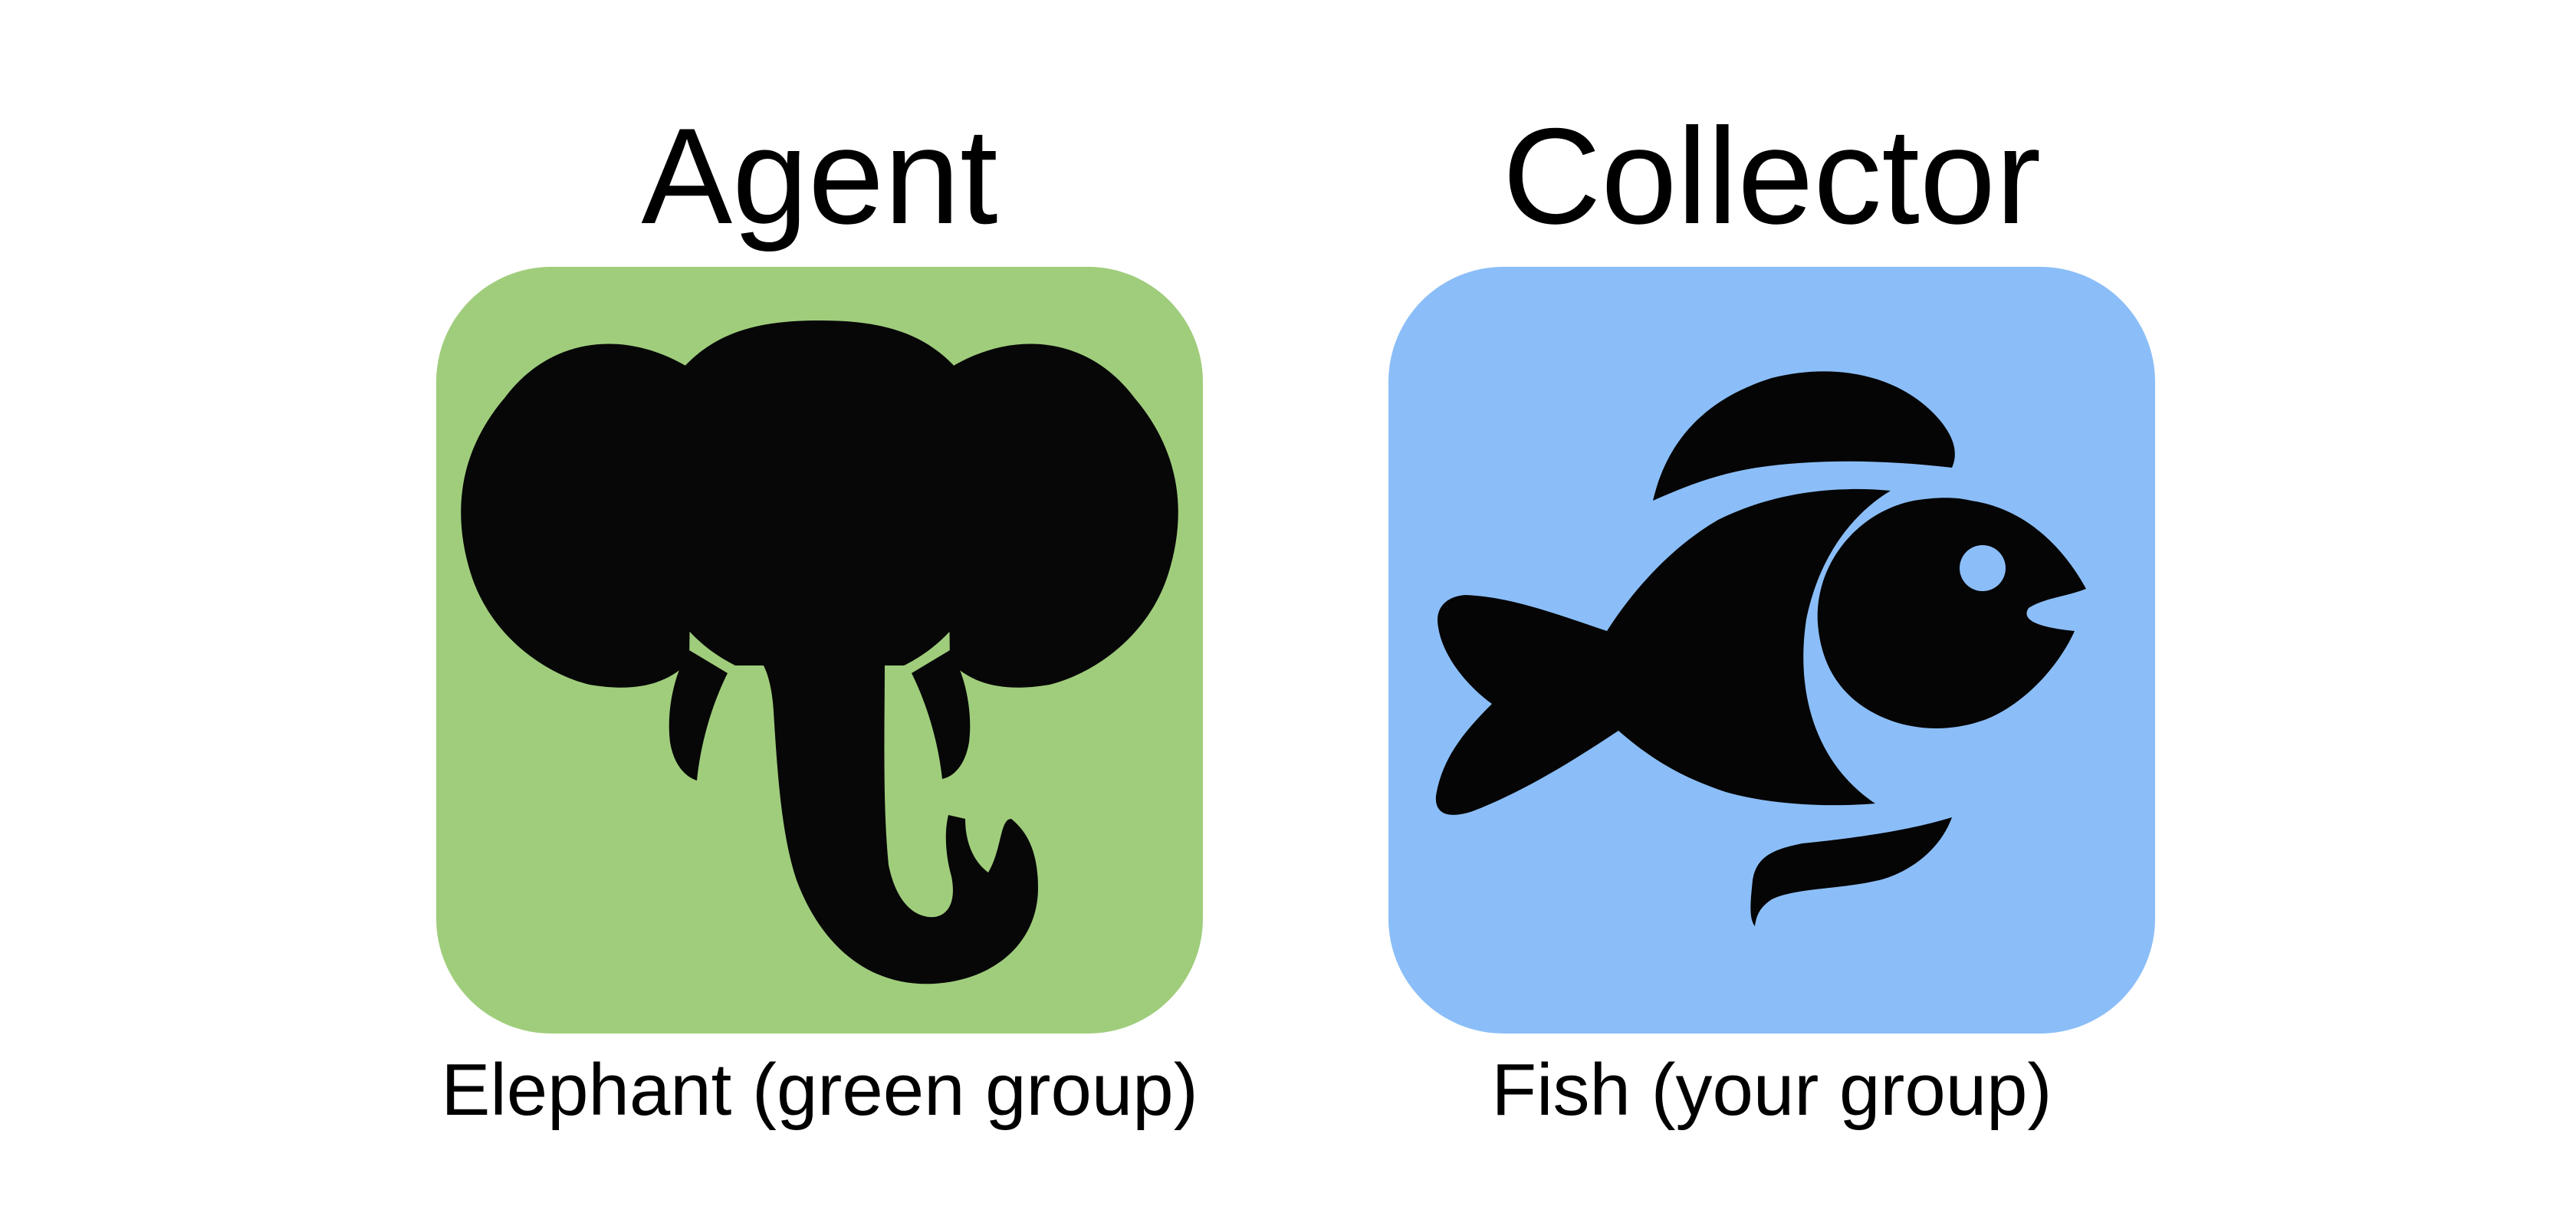 This screenshot has height=1216, width=2576. I want to click on collector-caption: Fish (your group), so click(1772, 1090).